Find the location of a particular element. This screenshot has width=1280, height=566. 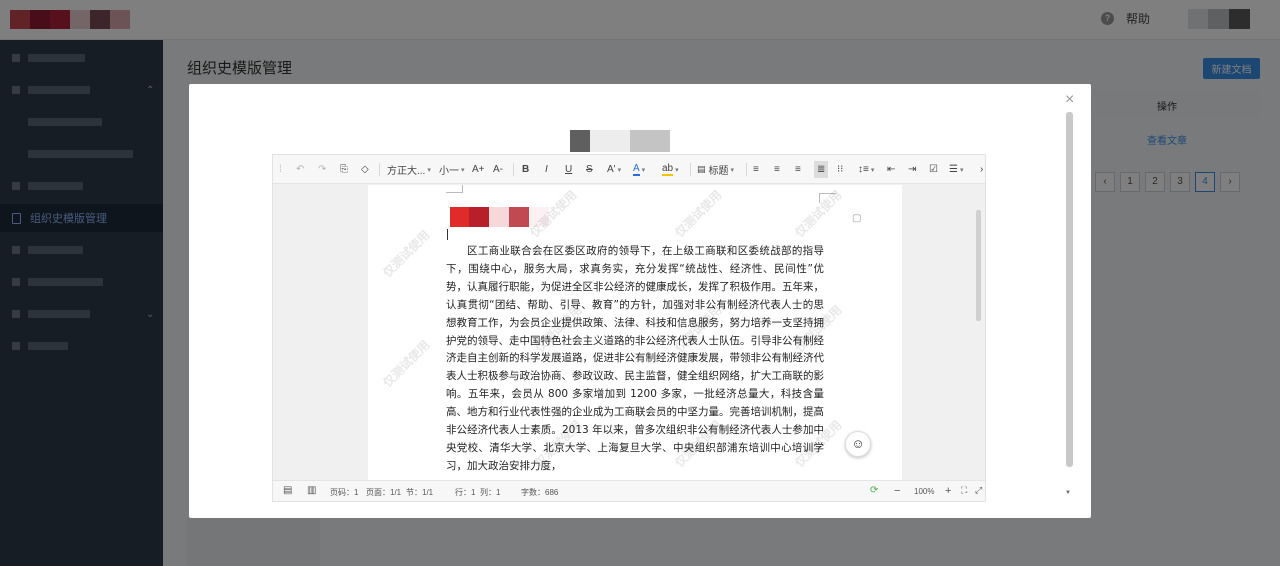

status-page-count: 页面：1/1 is located at coordinates (384, 492).